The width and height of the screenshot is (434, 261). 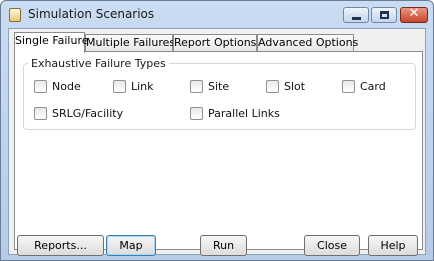 I want to click on maximize-button, so click(x=384, y=15).